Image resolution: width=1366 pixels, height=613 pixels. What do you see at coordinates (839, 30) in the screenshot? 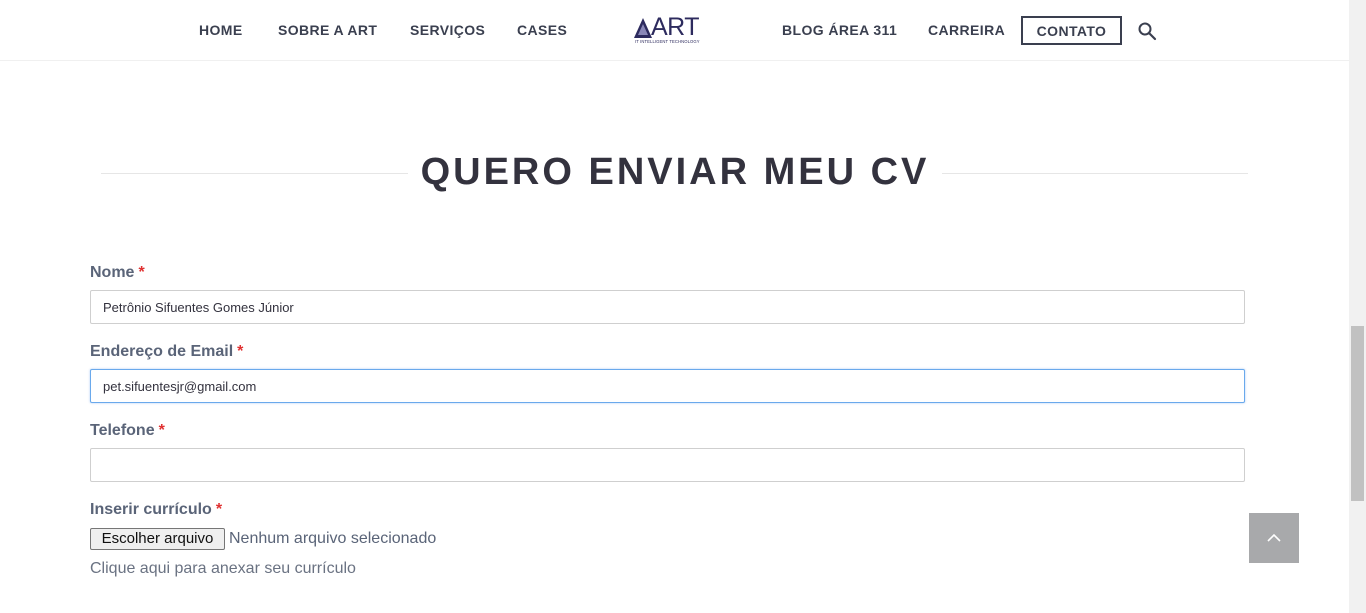
I see `nav-blog-area-311: BLOG ÁREA 311` at bounding box center [839, 30].